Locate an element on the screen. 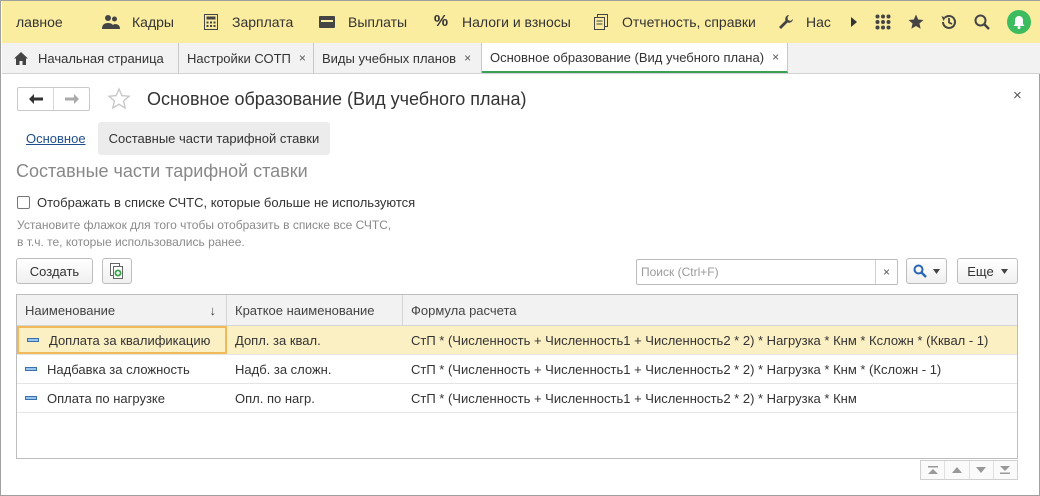 The height and width of the screenshot is (496, 1040). scroll-down-button is located at coordinates (982, 470).